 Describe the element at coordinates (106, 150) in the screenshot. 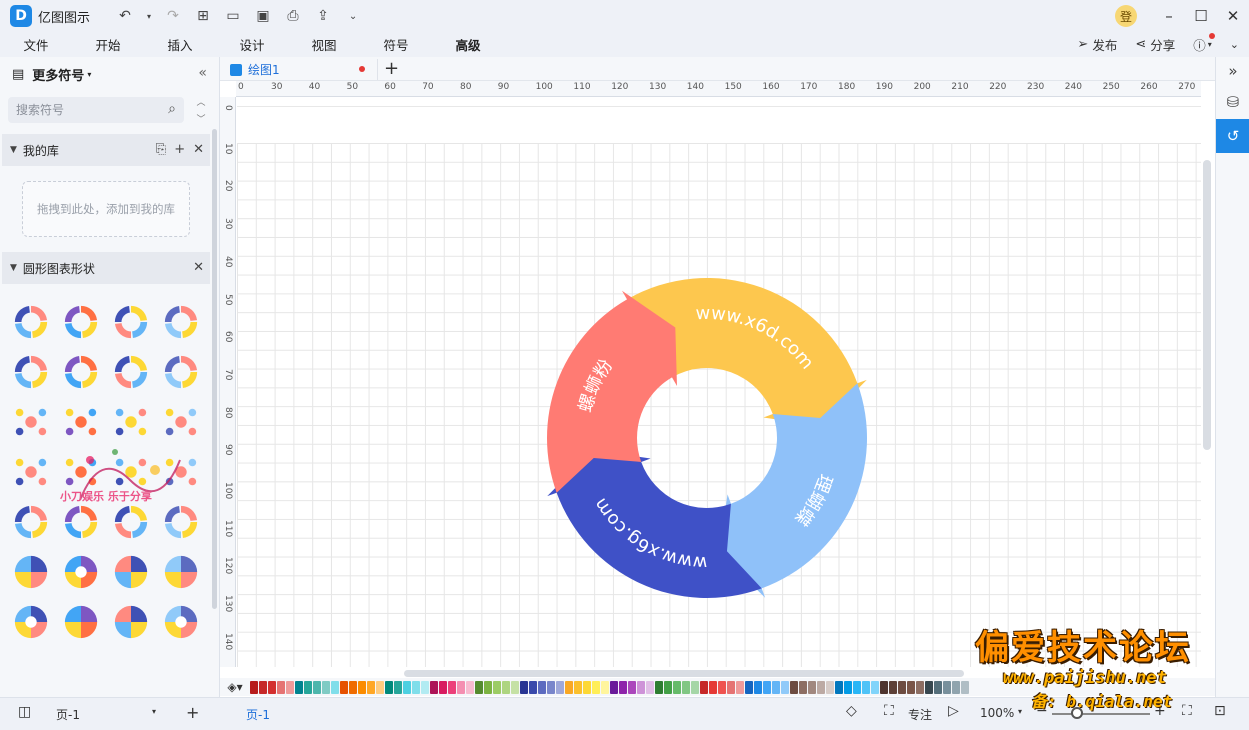

I see `my-library-header: ▼ 我的库 ⎘ + ✕` at that location.